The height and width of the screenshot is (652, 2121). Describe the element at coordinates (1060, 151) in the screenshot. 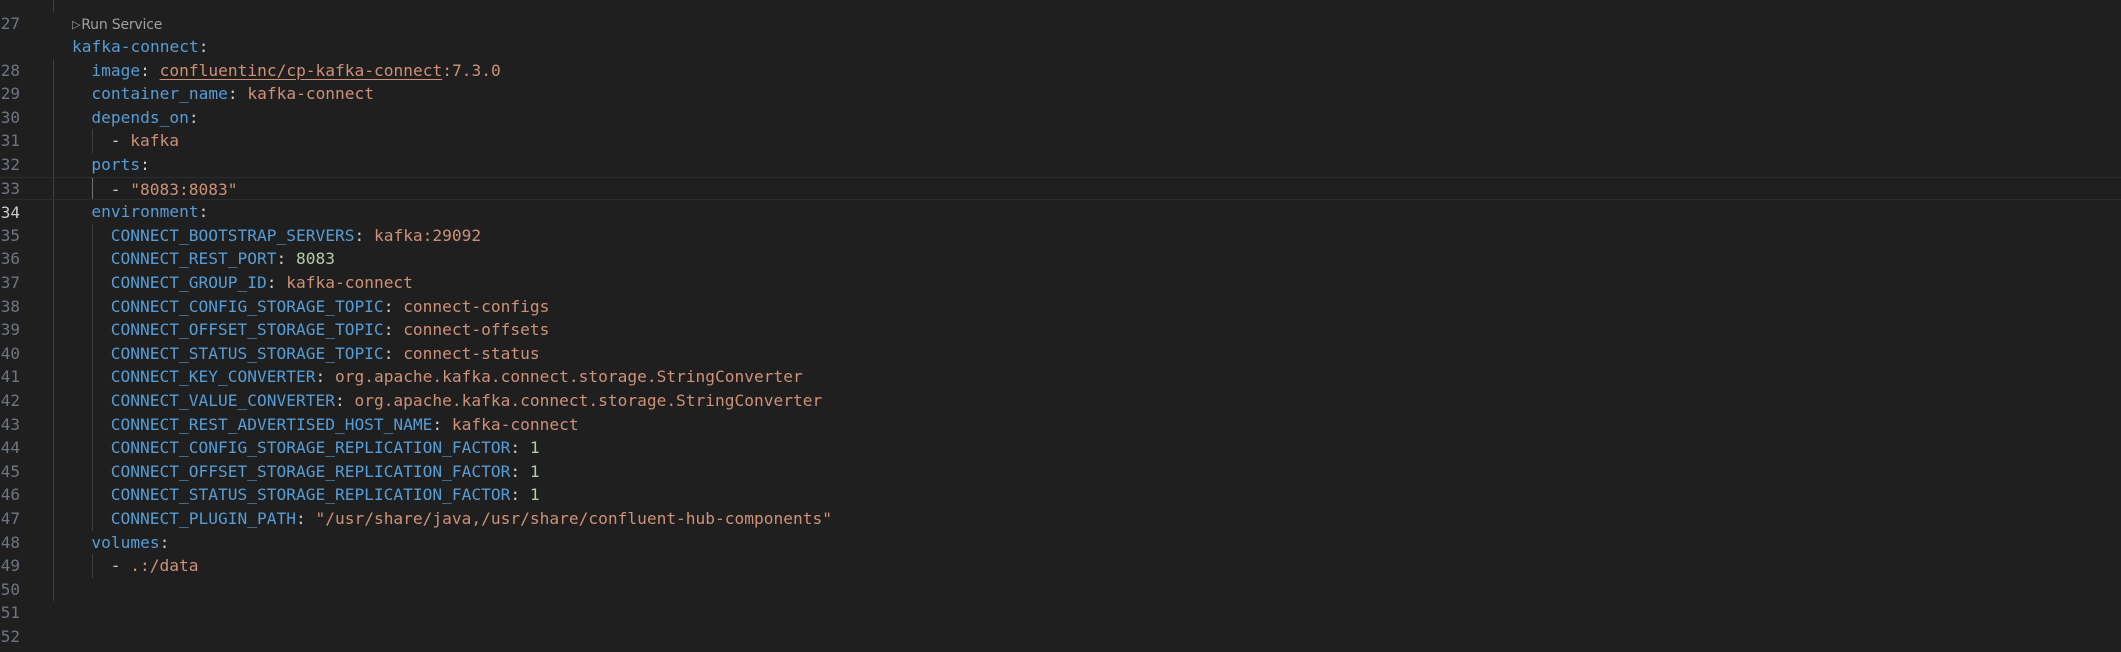

I see `code-line-32: 32 - kafka` at that location.